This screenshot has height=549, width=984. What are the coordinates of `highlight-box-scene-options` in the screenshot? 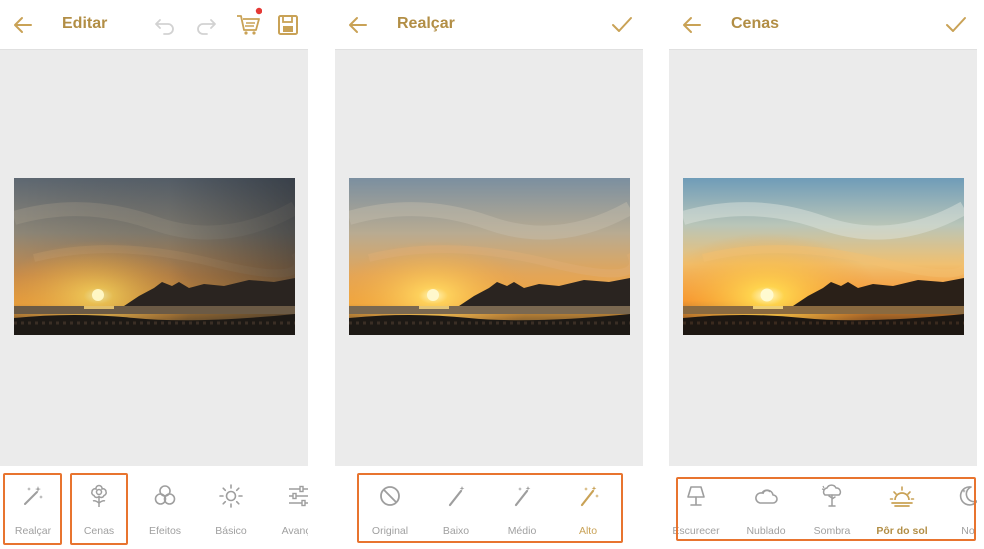 It's located at (826, 509).